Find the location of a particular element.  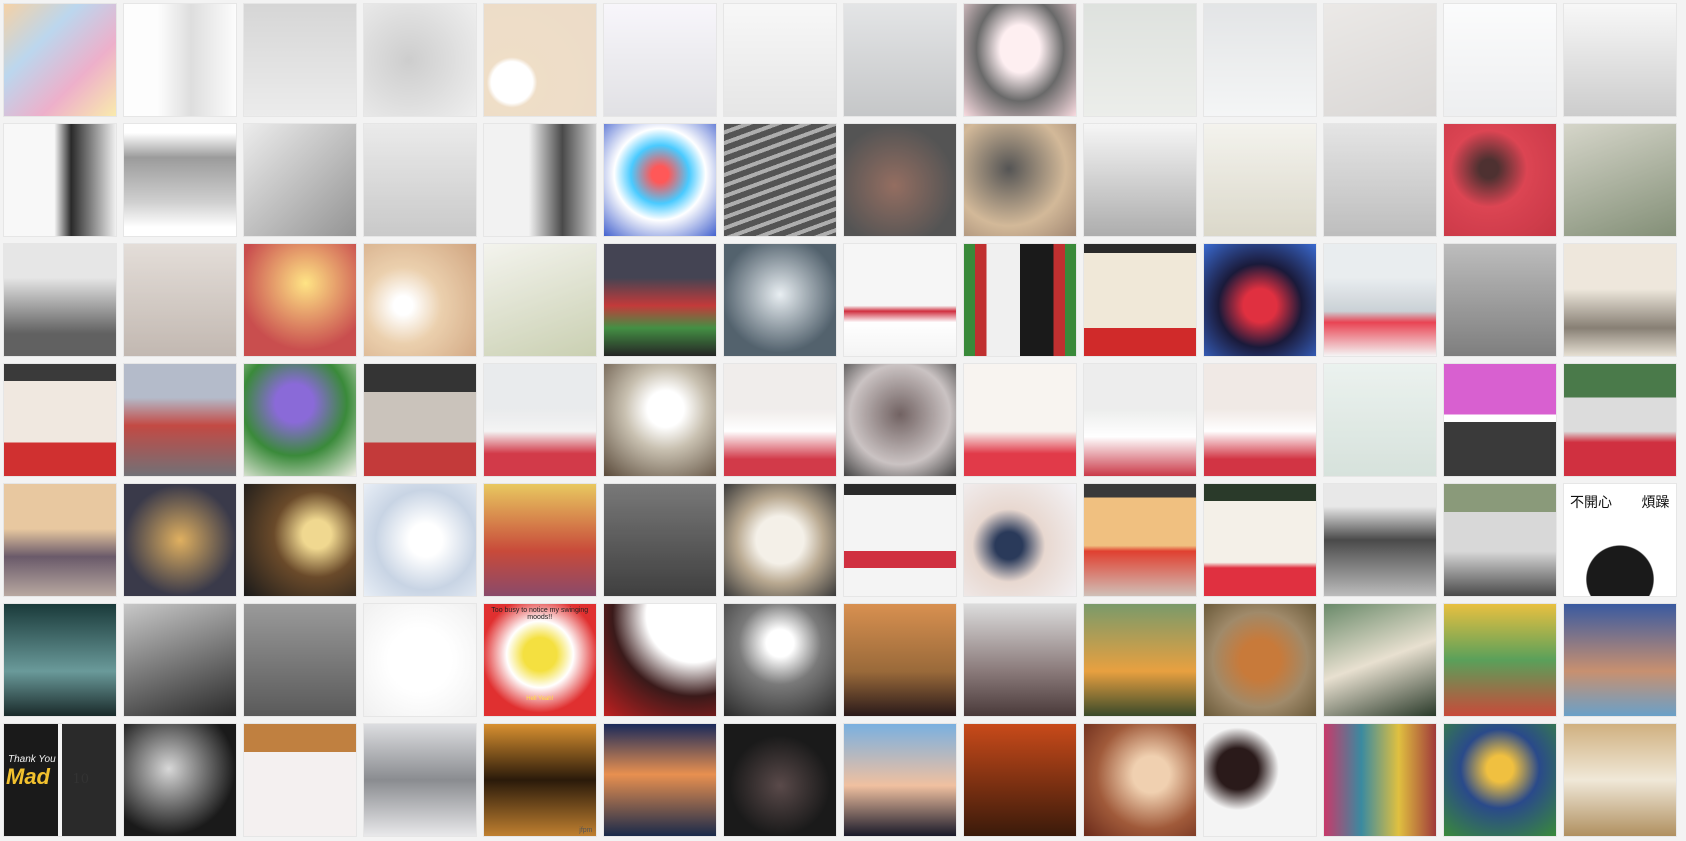

photo-thumbnail: 不開心 煩躁 is located at coordinates (1620, 540).